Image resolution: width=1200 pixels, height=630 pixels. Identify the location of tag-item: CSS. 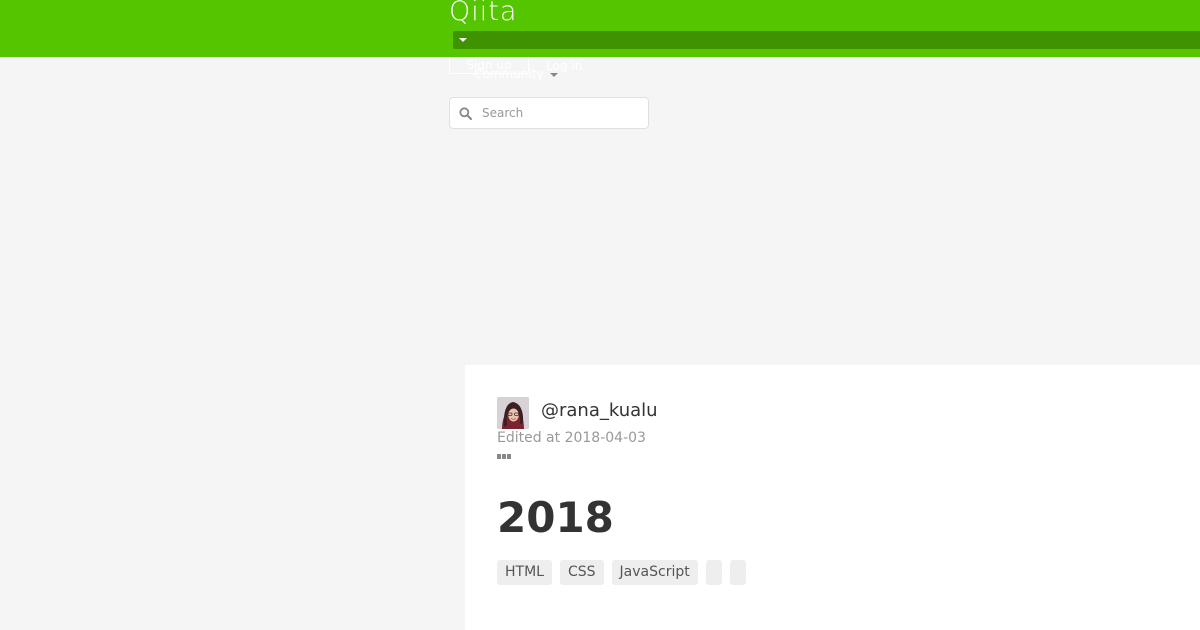
(581, 572).